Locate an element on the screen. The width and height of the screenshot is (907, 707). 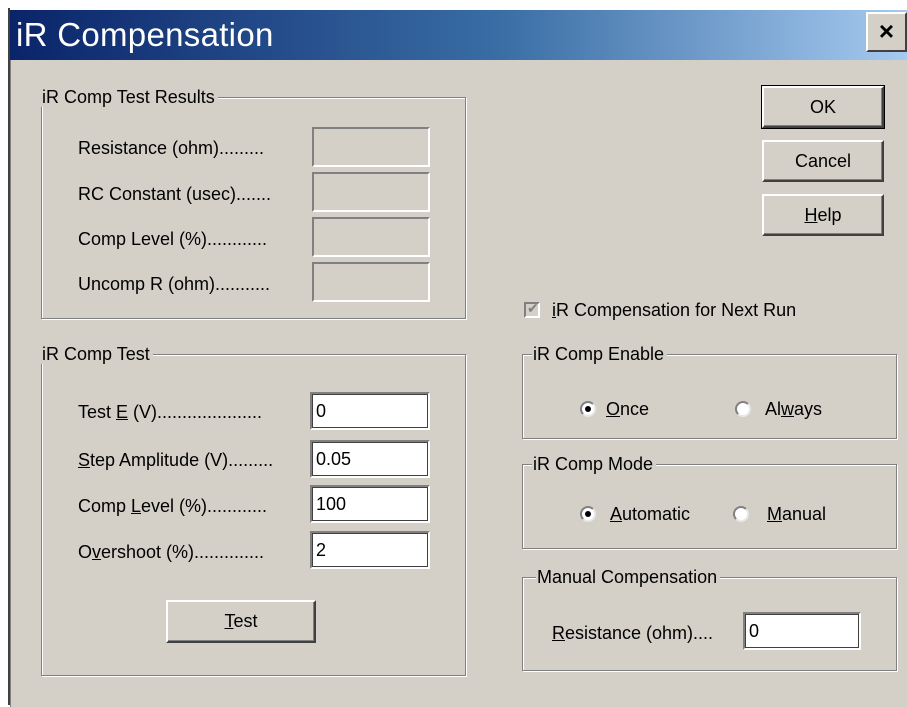
help-button: Help is located at coordinates (823, 215).